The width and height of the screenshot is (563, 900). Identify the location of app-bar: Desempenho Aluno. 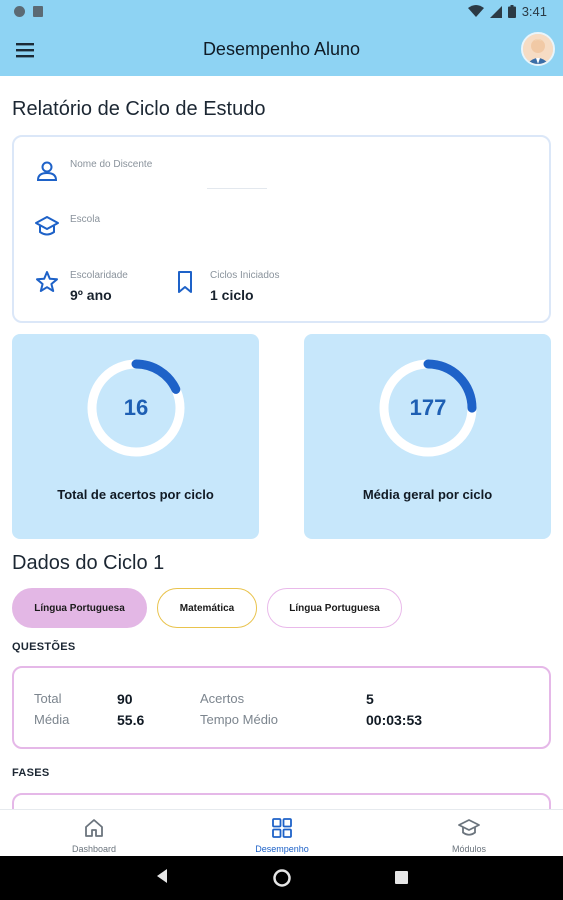
(281, 50).